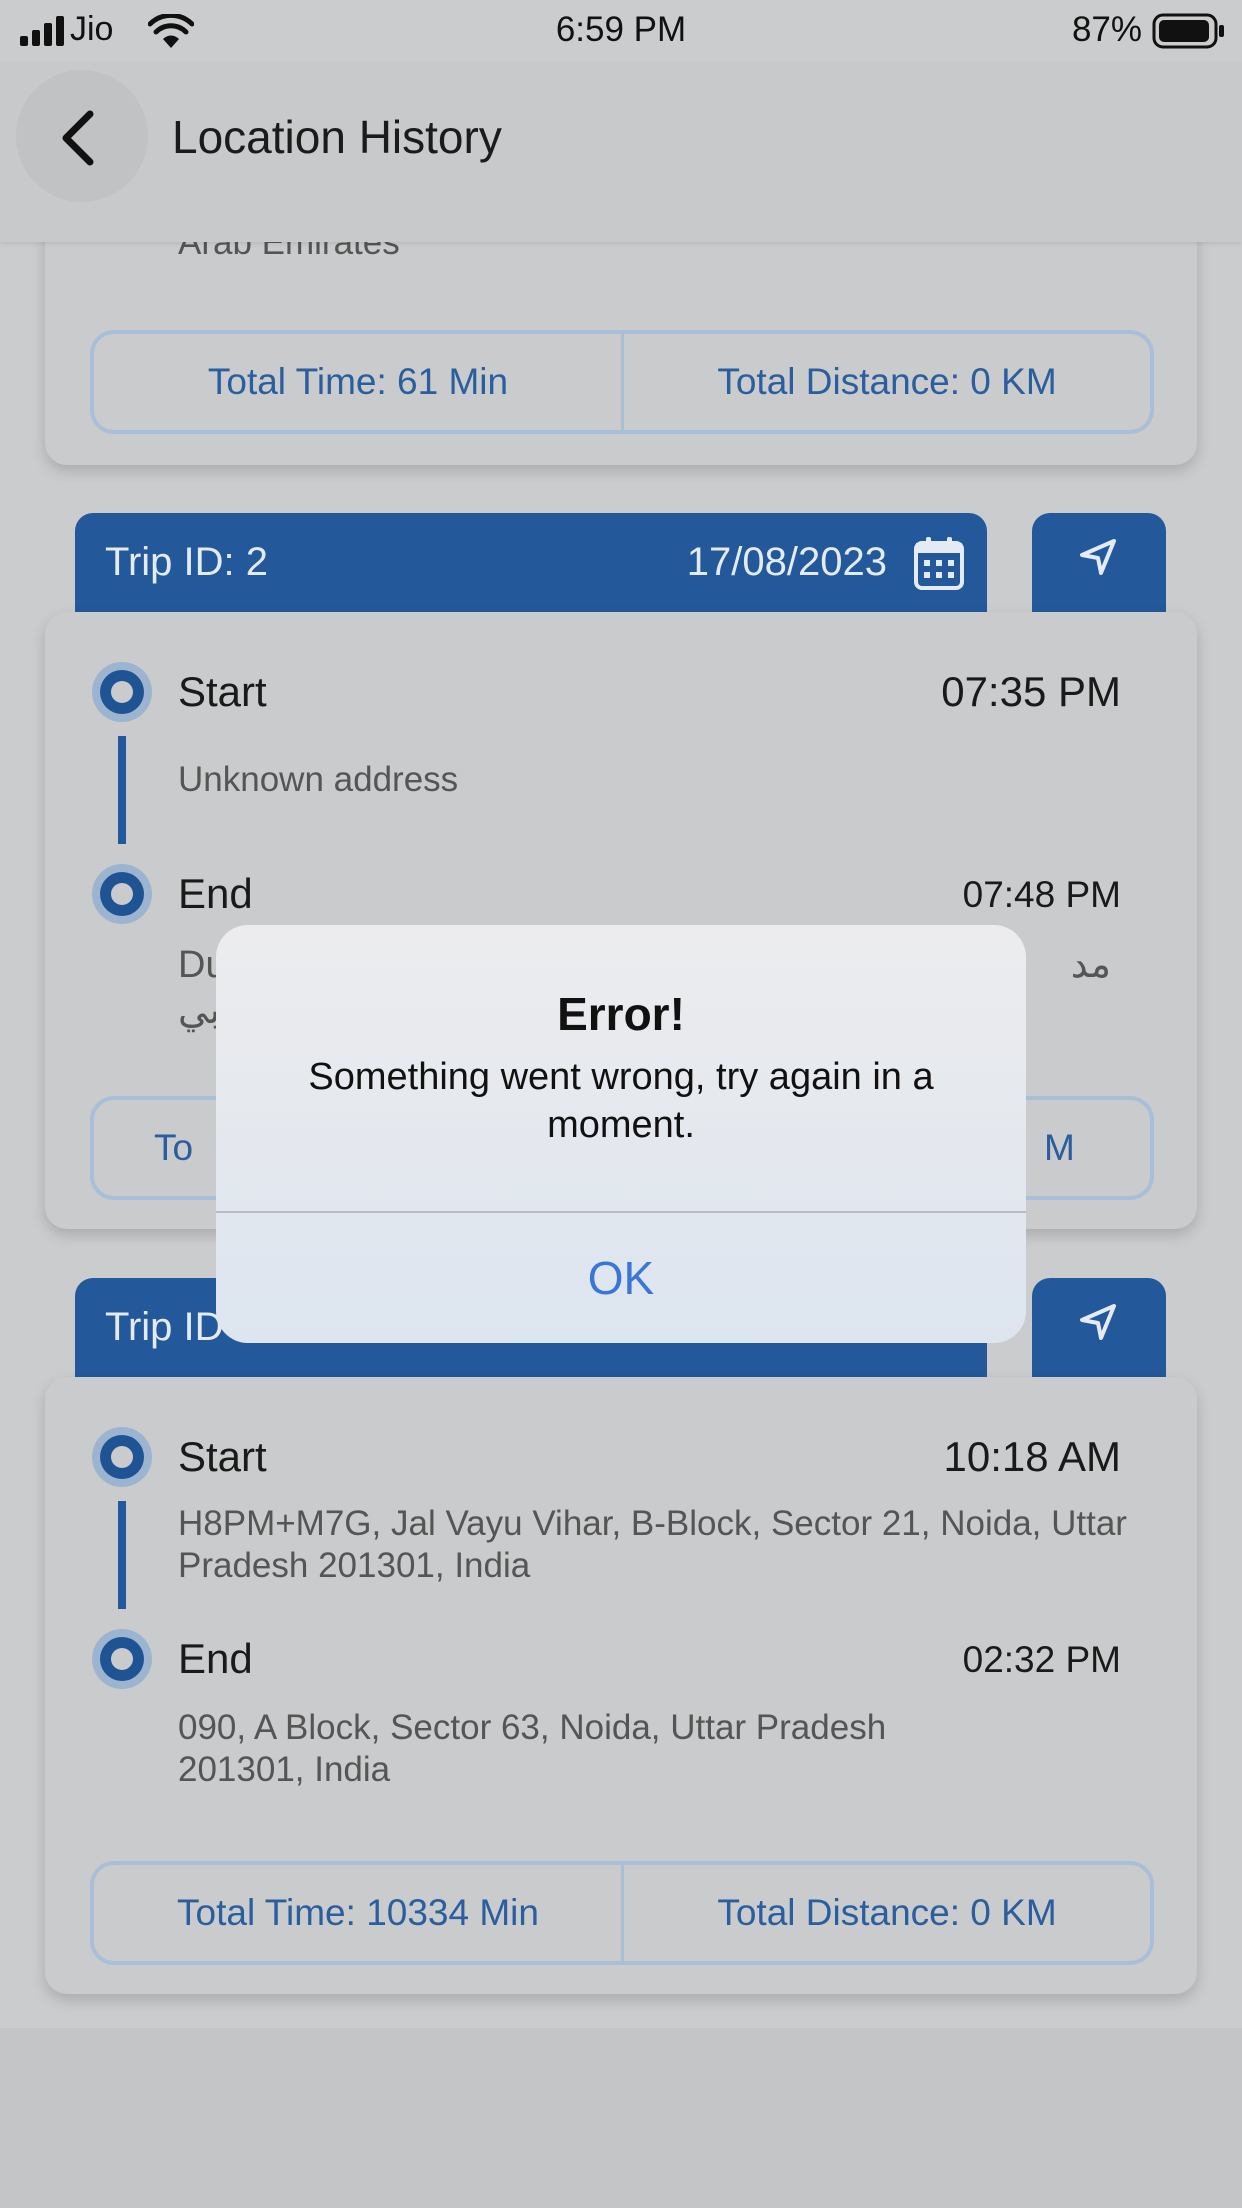  What do you see at coordinates (1032, 1456) in the screenshot?
I see `start-time: 10:18 AM` at bounding box center [1032, 1456].